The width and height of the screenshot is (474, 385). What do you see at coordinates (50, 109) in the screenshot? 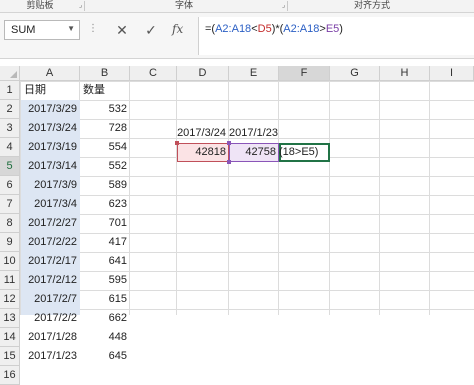
I see `cell-a2: 2017/3/29` at bounding box center [50, 109].